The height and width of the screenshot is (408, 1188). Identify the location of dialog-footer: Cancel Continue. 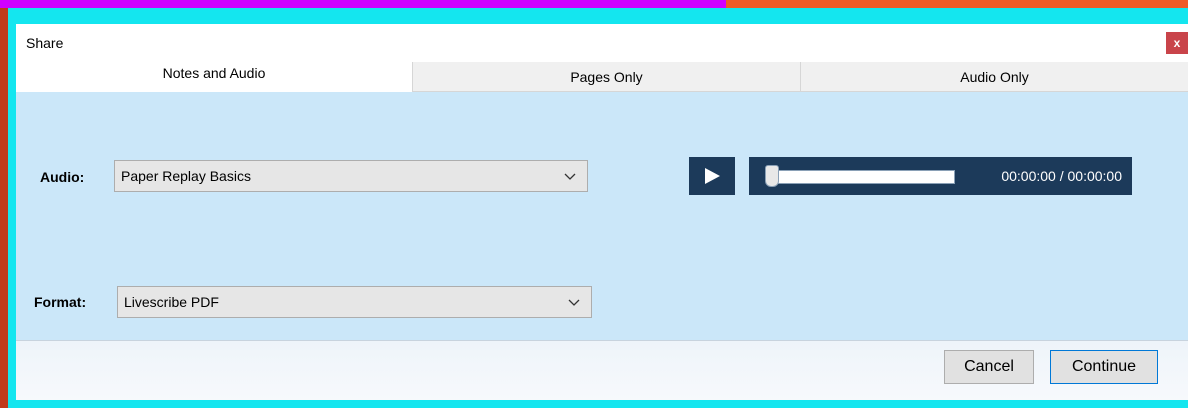
(602, 370).